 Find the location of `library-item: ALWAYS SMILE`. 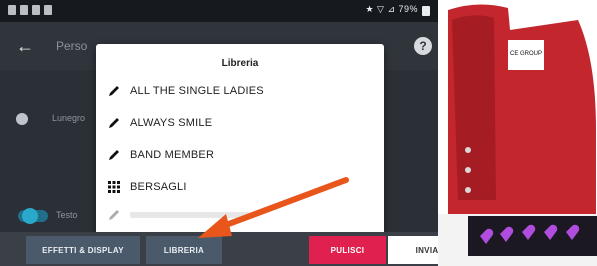

library-item: ALWAYS SMILE is located at coordinates (159, 123).